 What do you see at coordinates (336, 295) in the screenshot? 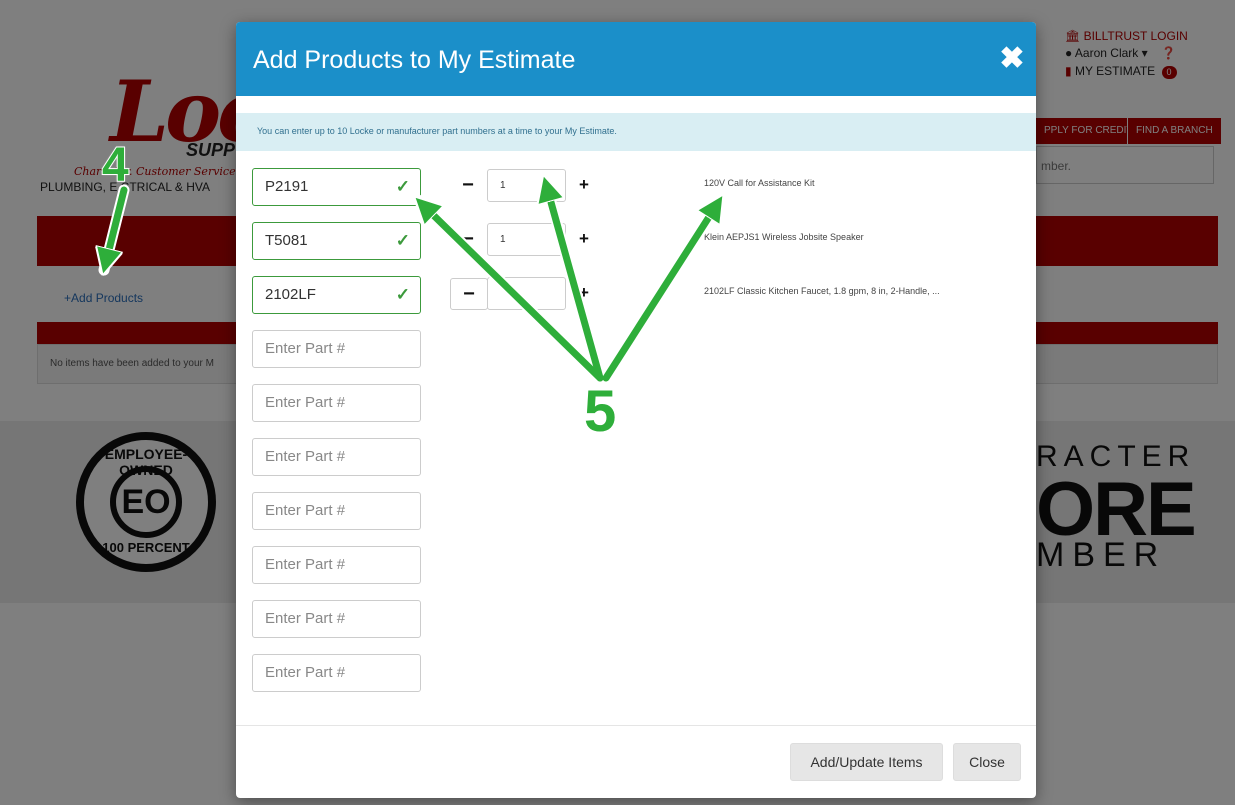
I see `part-number-input: 2102LF ✓` at bounding box center [336, 295].